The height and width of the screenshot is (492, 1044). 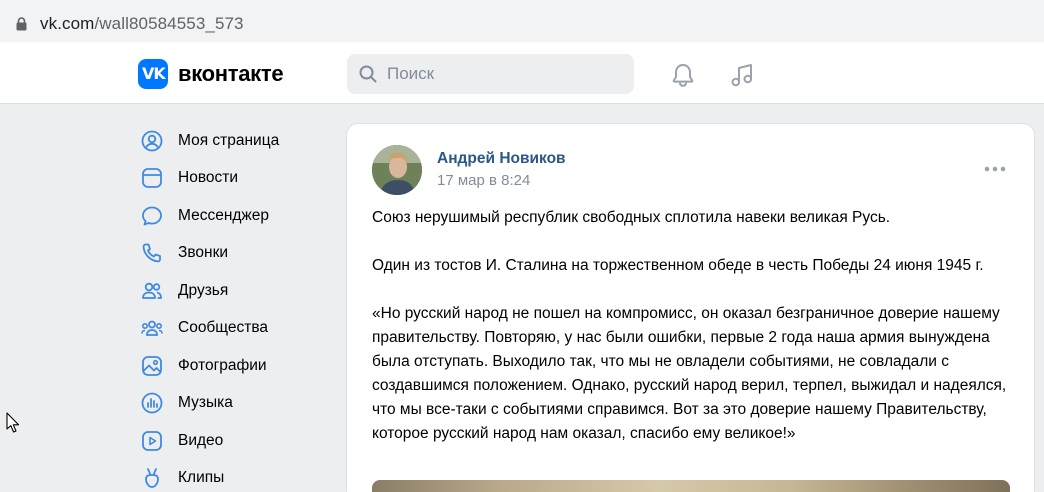 I want to click on site-header: VK вконтакте, so click(x=522, y=73).